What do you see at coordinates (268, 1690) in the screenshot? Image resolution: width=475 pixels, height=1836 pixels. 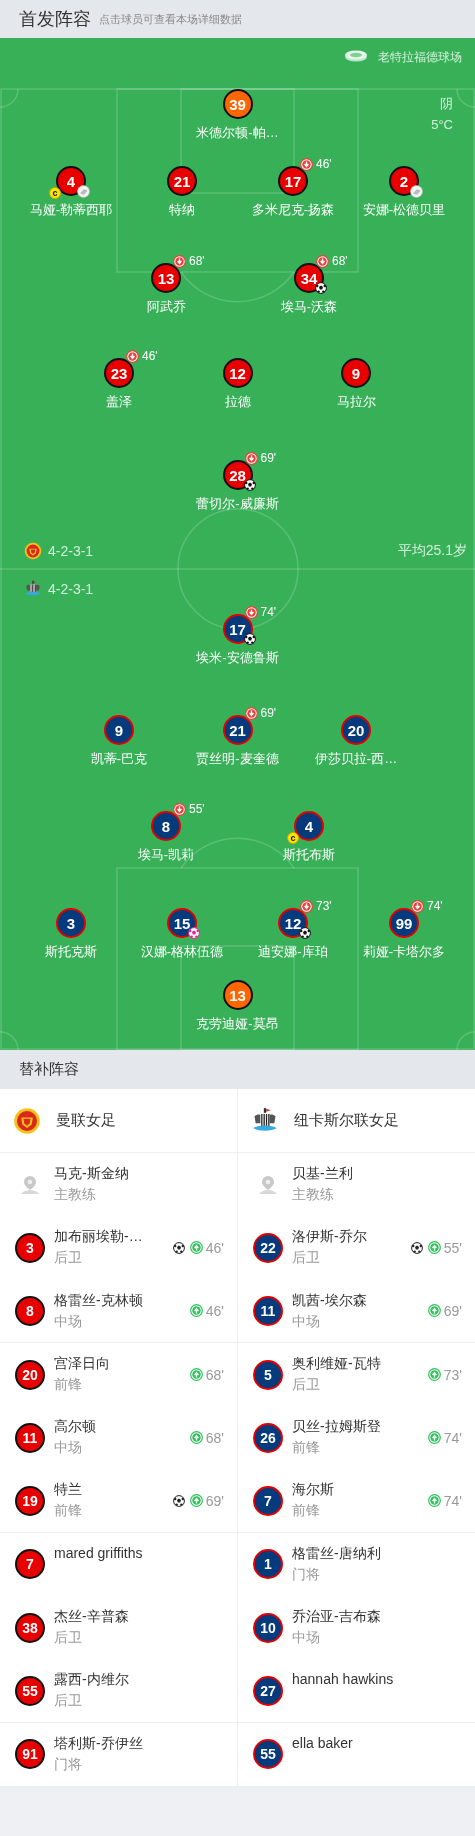 I see `player-number: 27` at bounding box center [268, 1690].